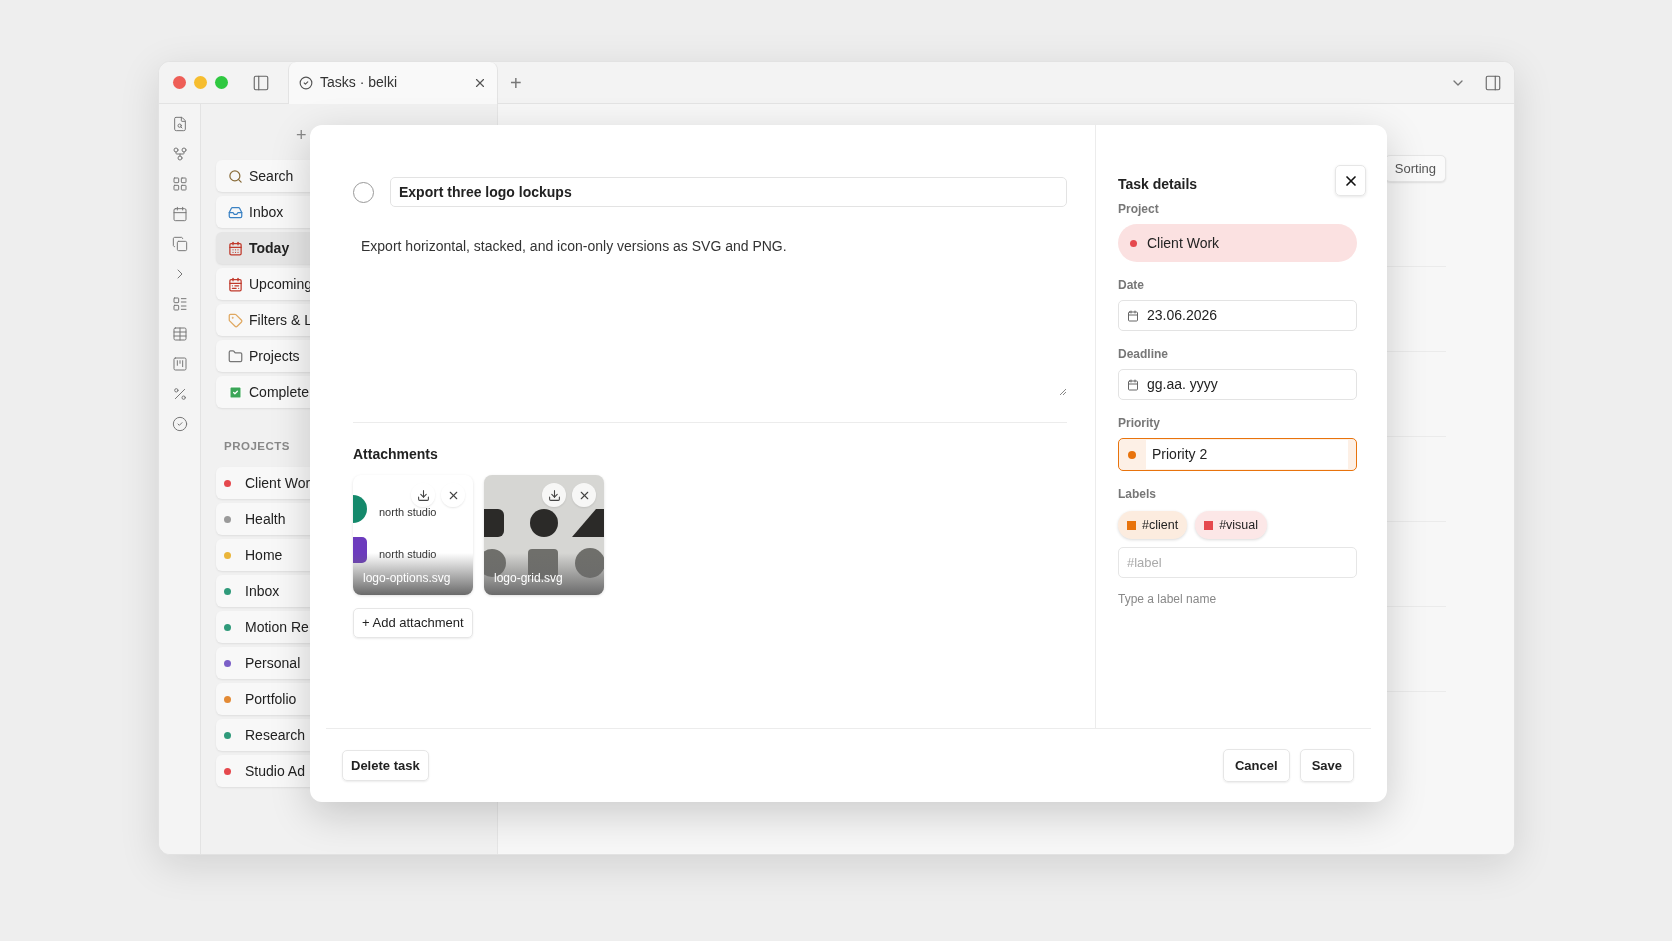 This screenshot has width=1672, height=941. What do you see at coordinates (179, 82) in the screenshot?
I see `close-window-button` at bounding box center [179, 82].